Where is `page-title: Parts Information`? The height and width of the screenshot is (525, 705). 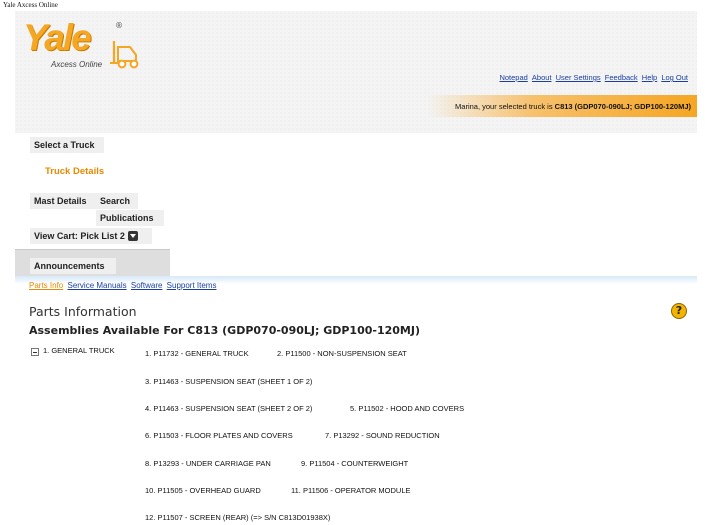
page-title: Parts Information is located at coordinates (83, 311).